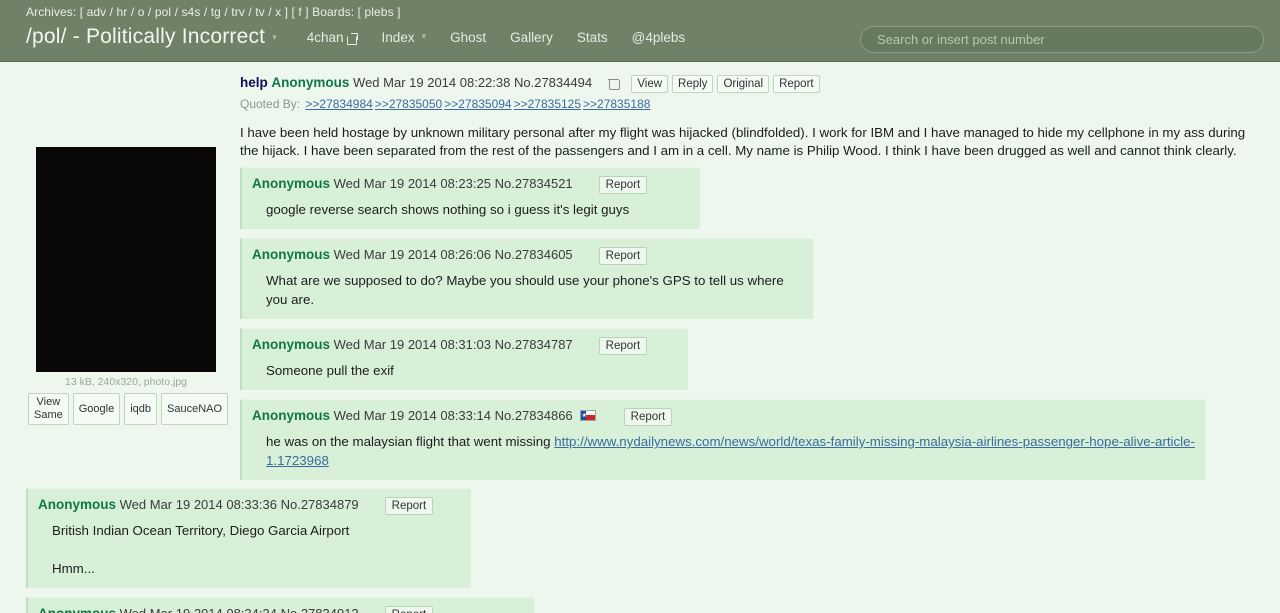 Image resolution: width=1280 pixels, height=613 pixels. Describe the element at coordinates (743, 84) in the screenshot. I see `original-button: Original` at that location.